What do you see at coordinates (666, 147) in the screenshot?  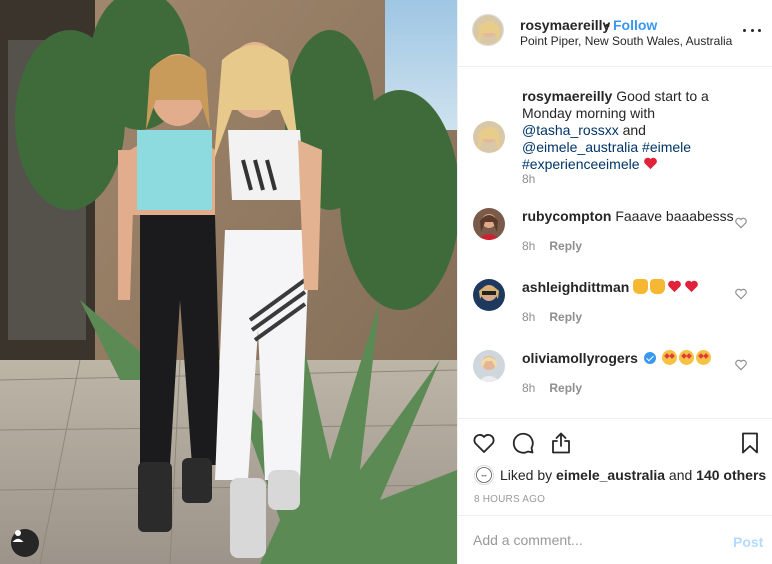 I see `hashtag-link: #eimele` at bounding box center [666, 147].